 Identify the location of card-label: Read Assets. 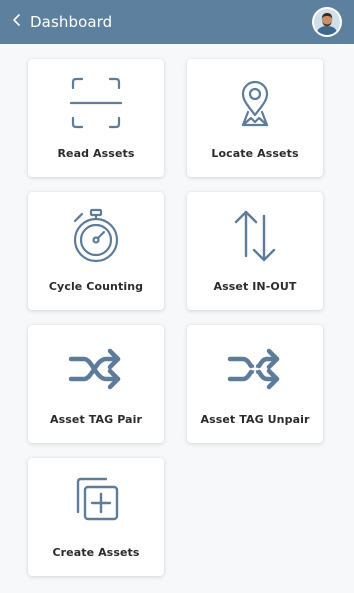
(96, 153).